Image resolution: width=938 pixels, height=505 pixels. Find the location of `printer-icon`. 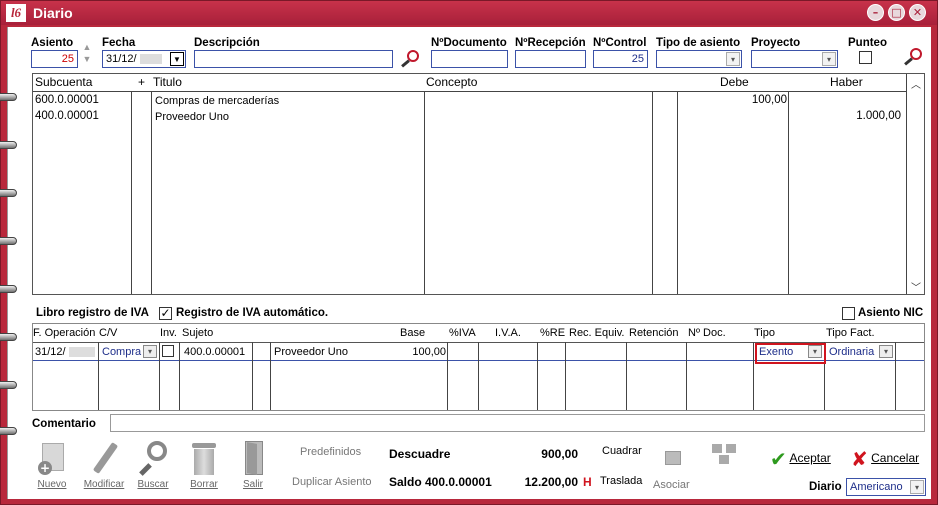

printer-icon is located at coordinates (673, 458).